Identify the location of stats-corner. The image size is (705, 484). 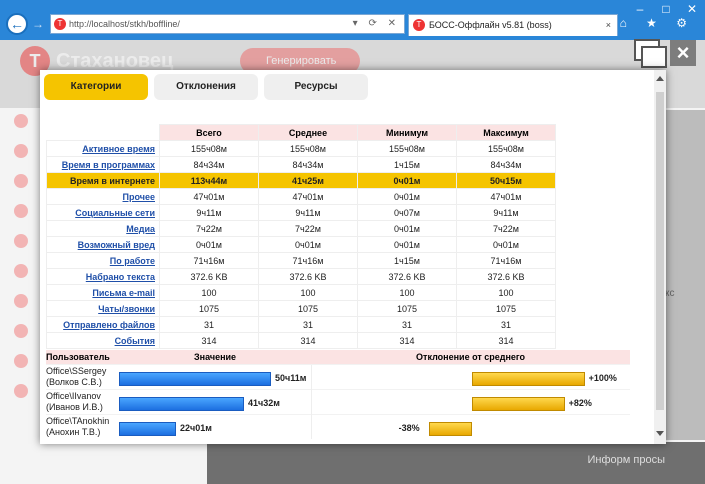
(103, 132).